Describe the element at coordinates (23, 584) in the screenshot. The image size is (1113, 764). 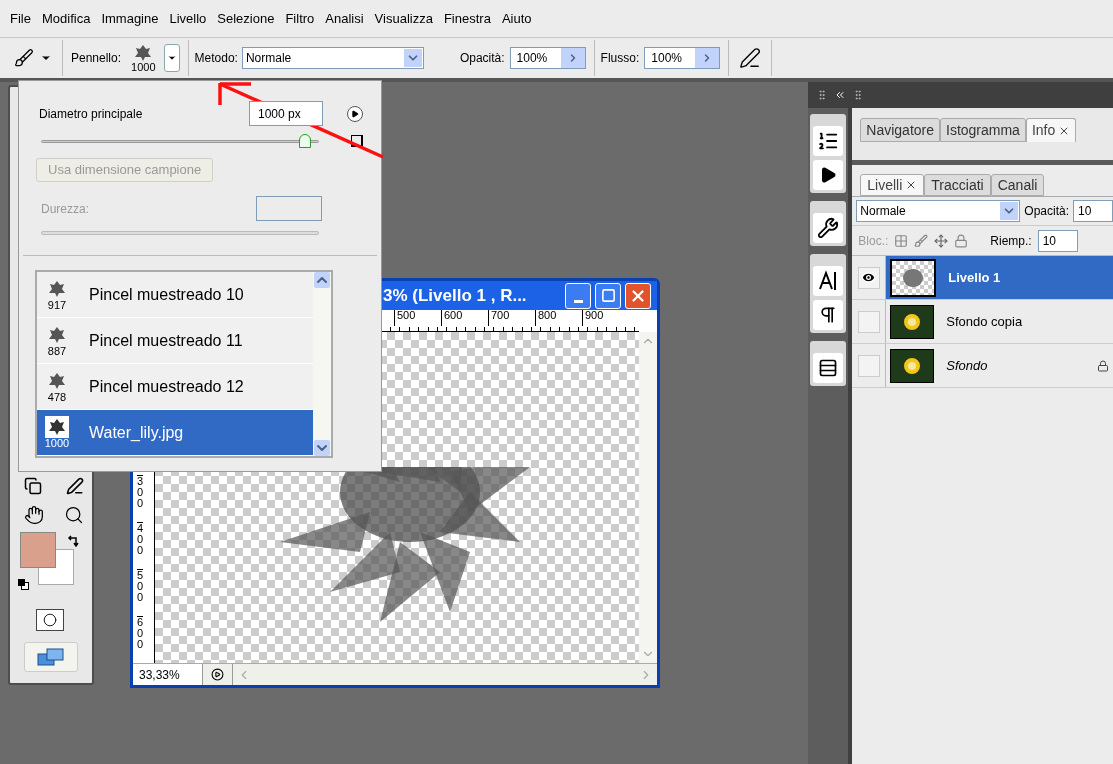
I see `default-colors-icon` at that location.